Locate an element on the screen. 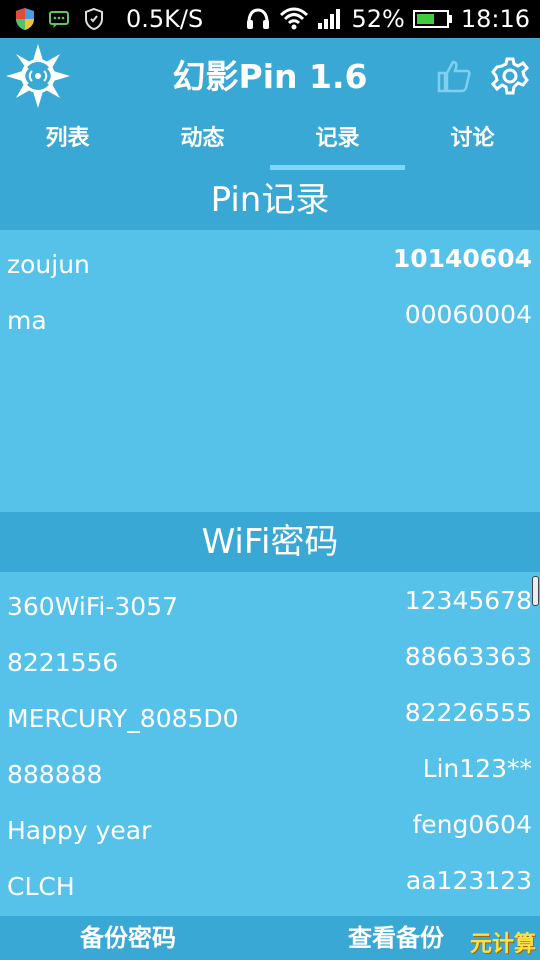  tab-list: 列表 is located at coordinates (67, 143).